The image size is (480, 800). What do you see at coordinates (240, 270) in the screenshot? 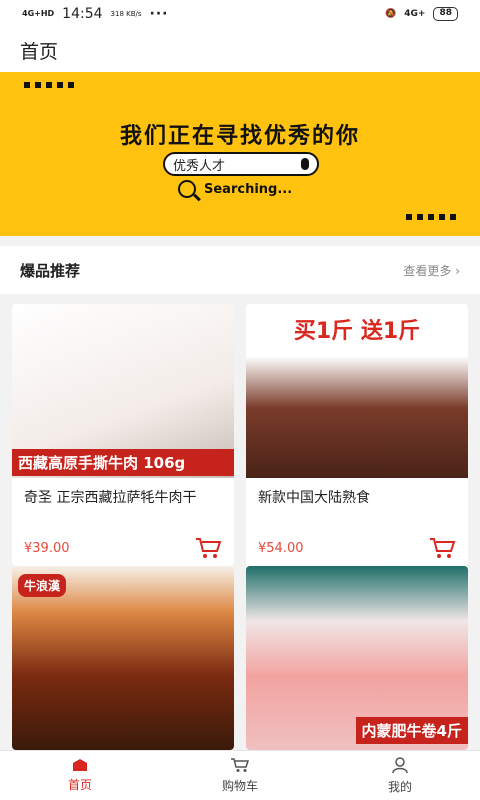
I see `hot-products-header: 爆品推荐 查看更多 ›` at bounding box center [240, 270].